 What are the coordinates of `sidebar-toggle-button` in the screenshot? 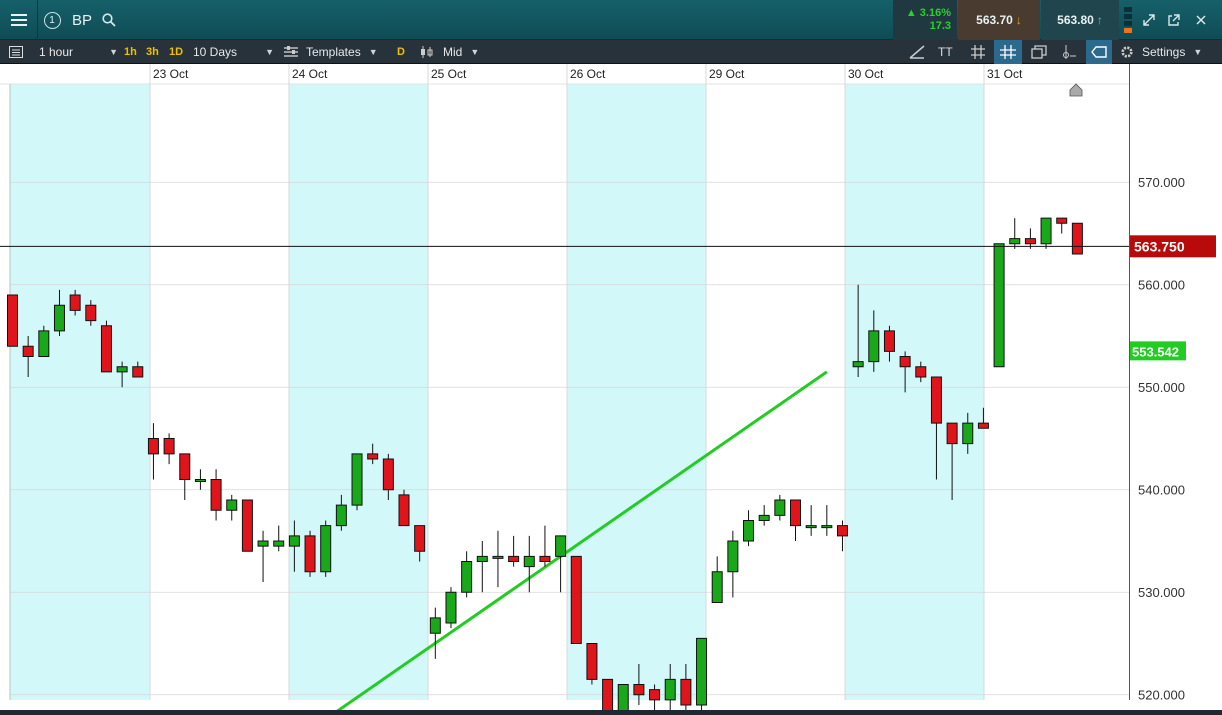 It's located at (16, 52).